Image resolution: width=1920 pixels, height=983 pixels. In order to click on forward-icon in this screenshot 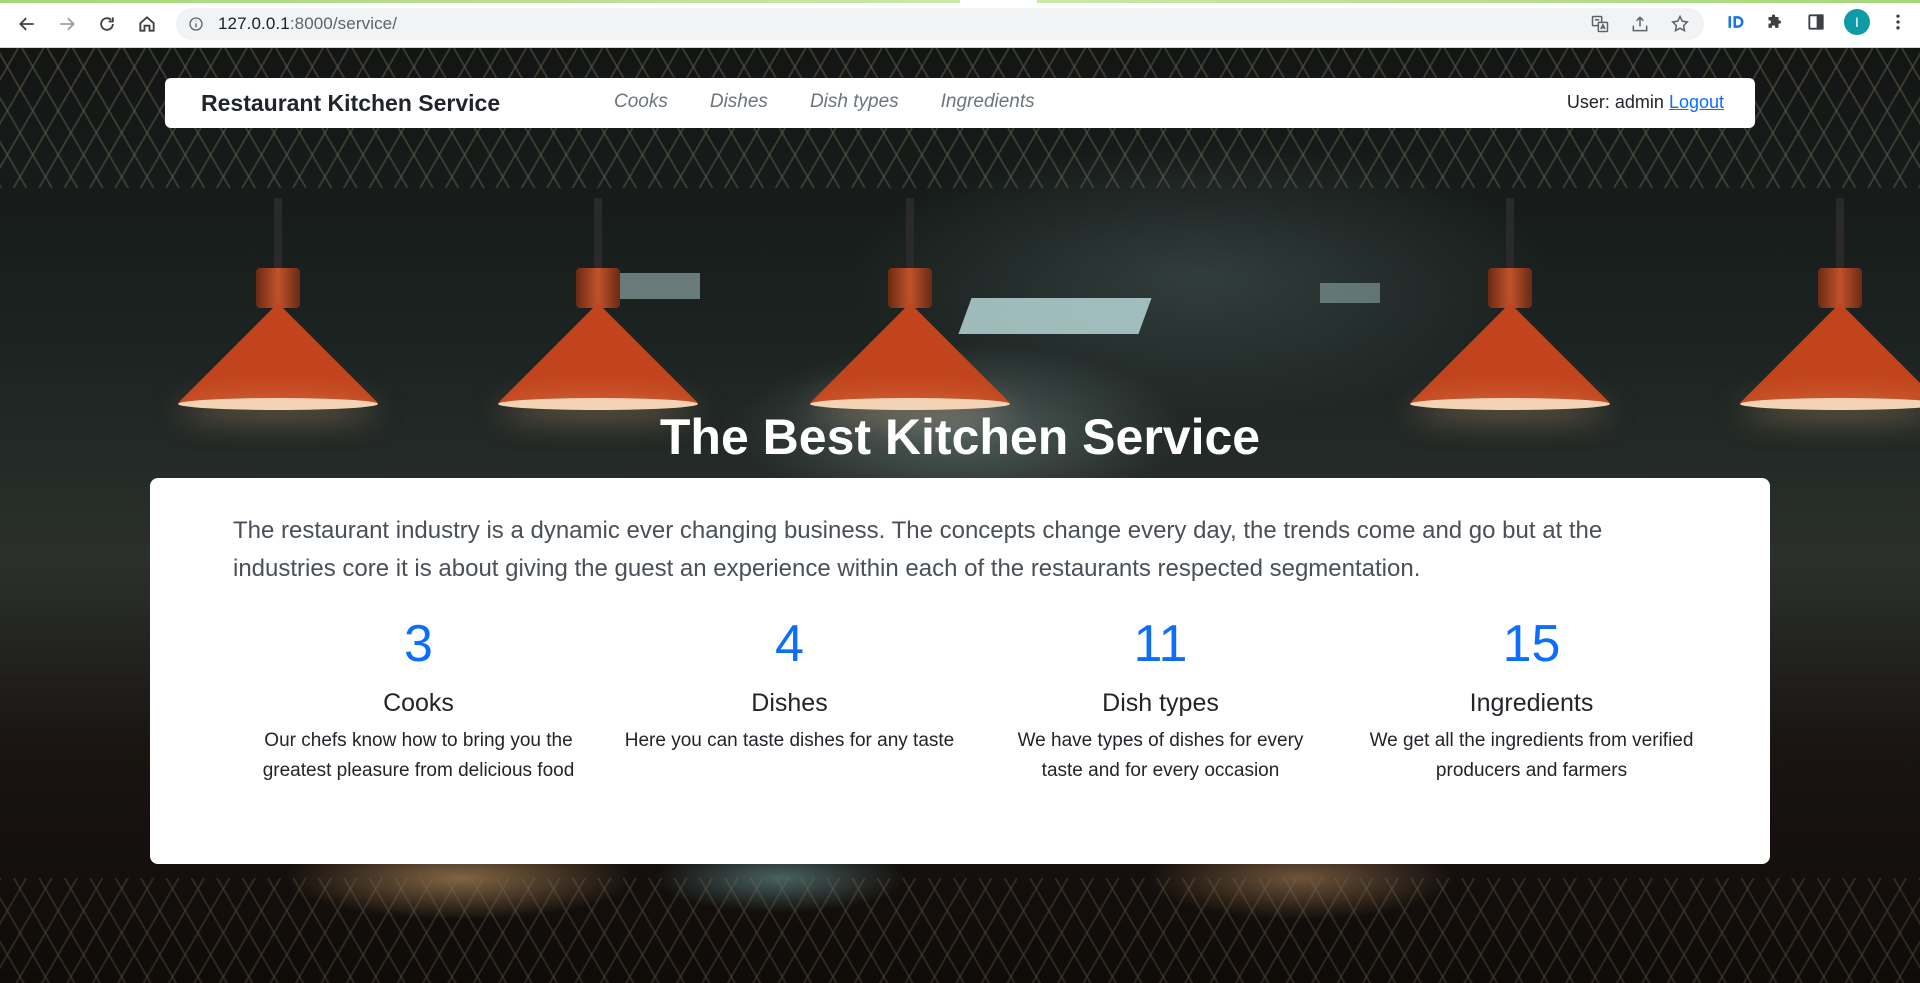, I will do `click(67, 24)`.